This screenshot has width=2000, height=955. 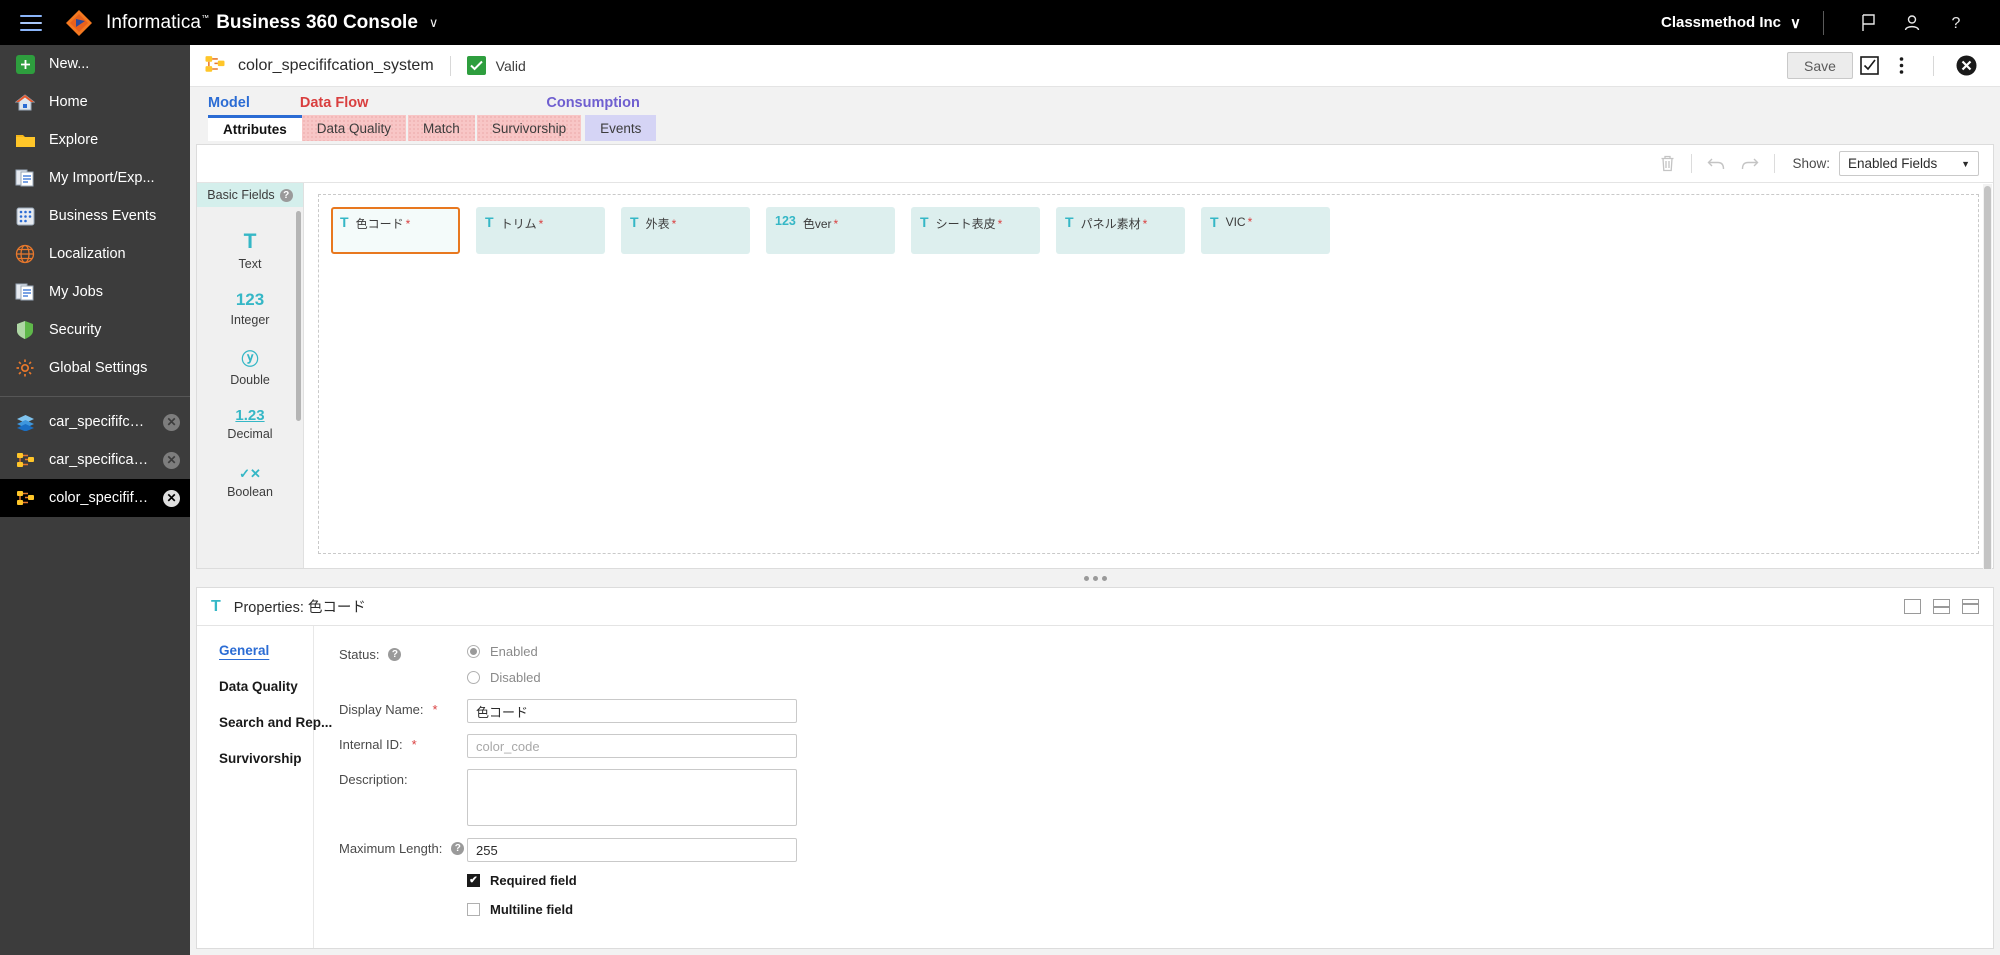 What do you see at coordinates (1869, 66) in the screenshot?
I see `validate-checkbox-icon` at bounding box center [1869, 66].